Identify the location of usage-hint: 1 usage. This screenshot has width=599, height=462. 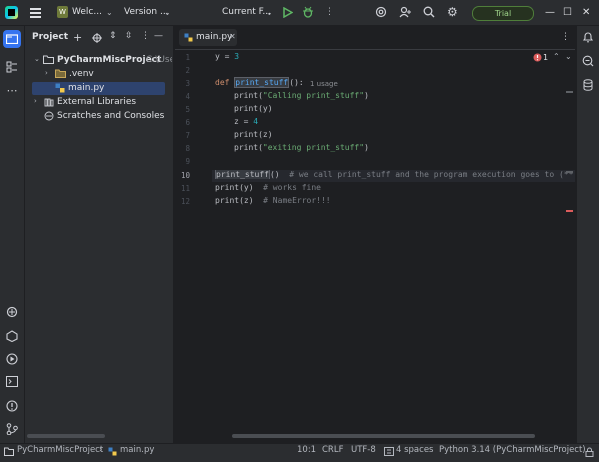
(324, 84).